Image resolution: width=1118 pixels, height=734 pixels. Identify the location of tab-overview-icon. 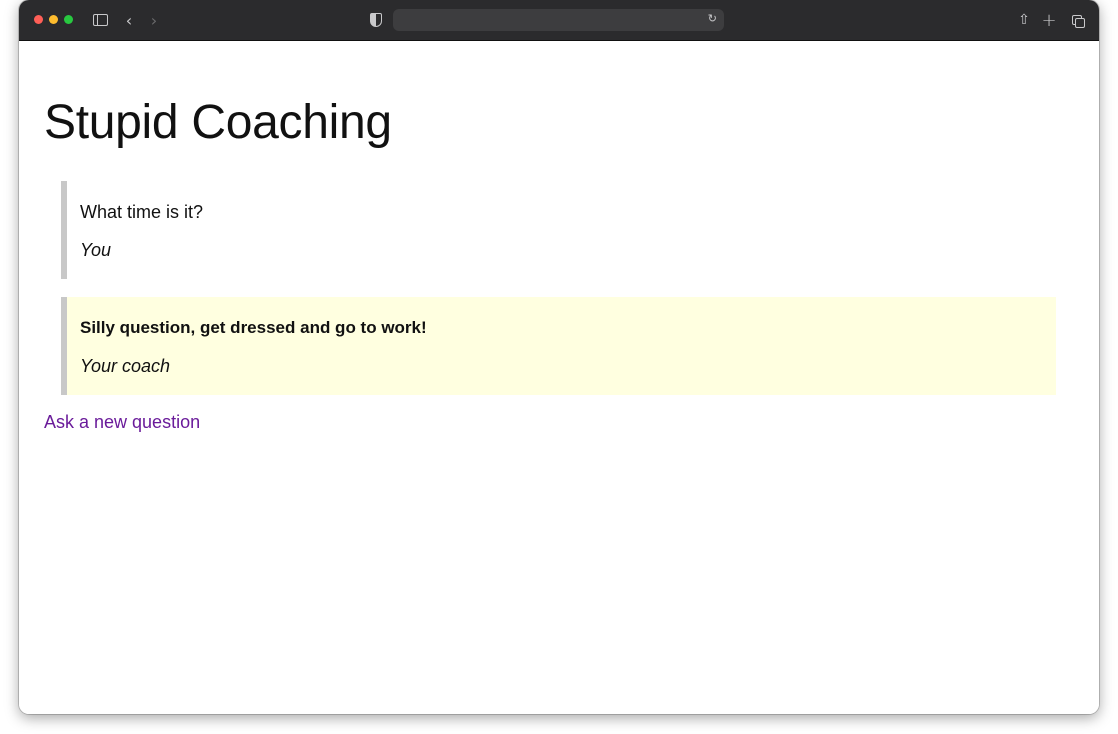
(1077, 20).